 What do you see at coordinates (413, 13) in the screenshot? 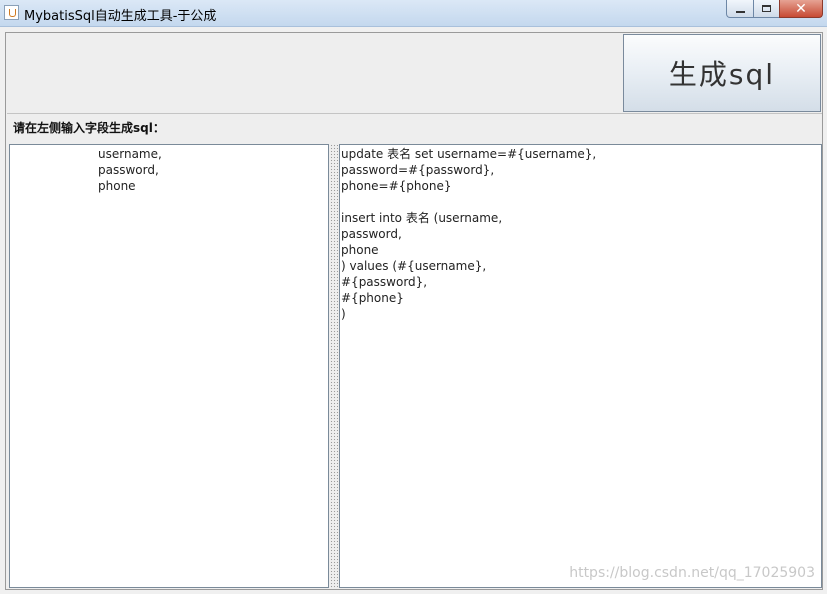
I see `title-bar: MybatisSql自动生成工具-于公成 ✕` at bounding box center [413, 13].